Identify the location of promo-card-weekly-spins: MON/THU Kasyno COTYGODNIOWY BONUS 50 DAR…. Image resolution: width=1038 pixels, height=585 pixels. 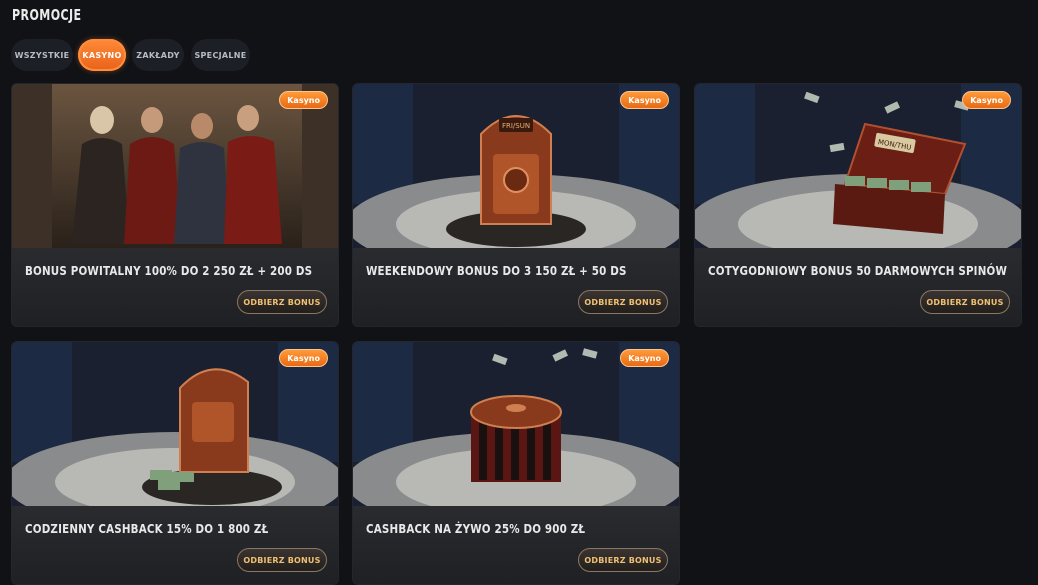
(858, 205).